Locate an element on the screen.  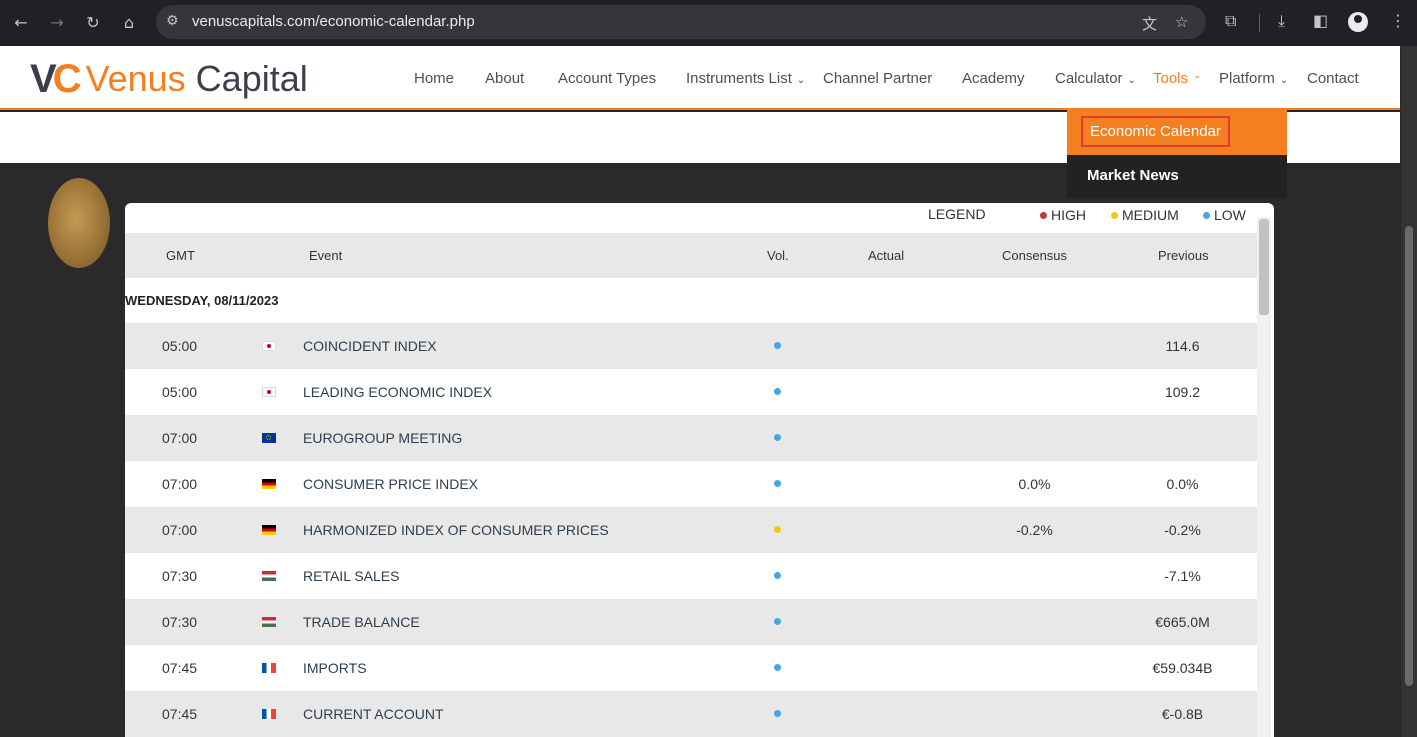
logo-mark: VC is located at coordinates (56, 78).